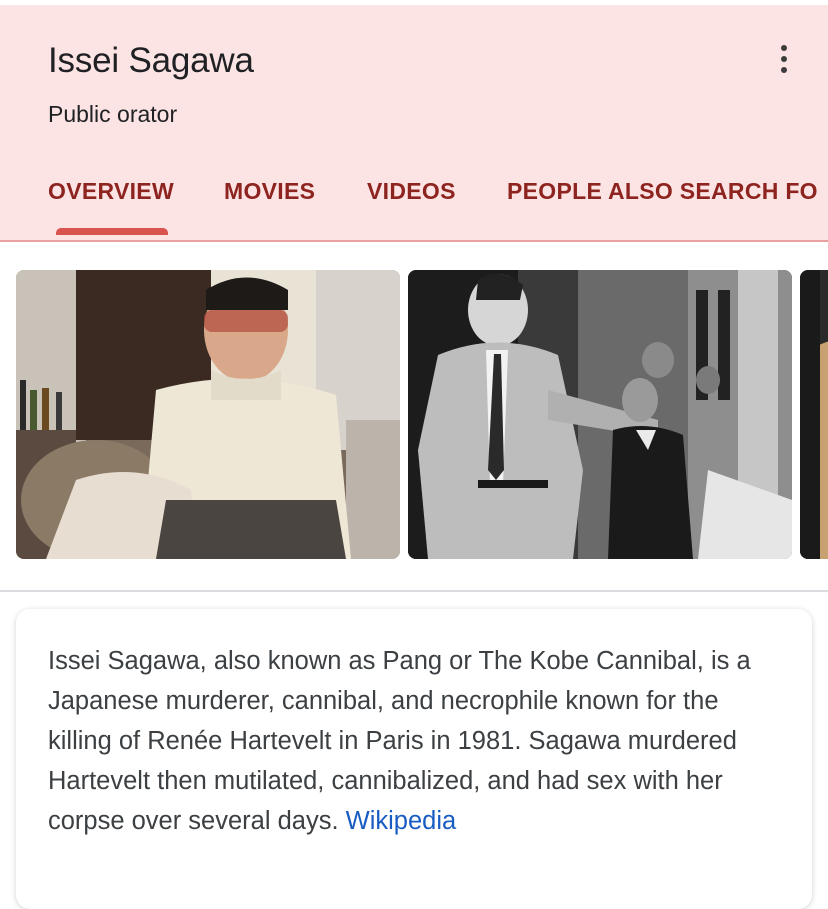 The width and height of the screenshot is (828, 909). I want to click on tab-videos: VIDEOS, so click(411, 191).